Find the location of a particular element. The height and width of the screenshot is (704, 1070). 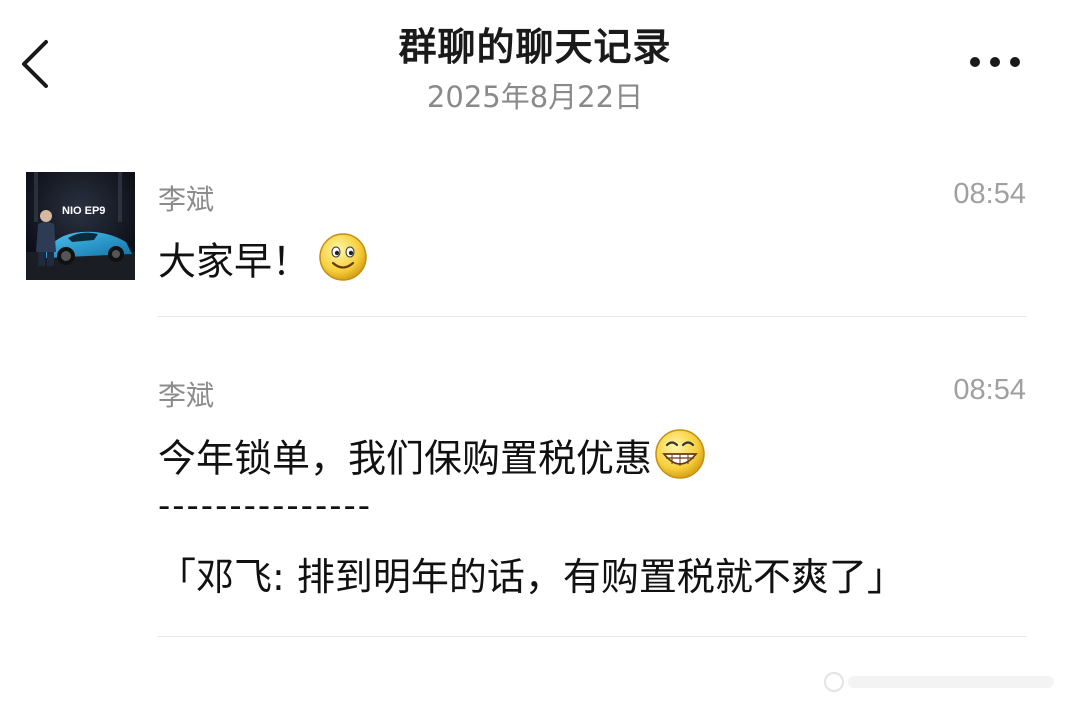

svg-text: NIO EP9 is located at coordinates (83, 211).